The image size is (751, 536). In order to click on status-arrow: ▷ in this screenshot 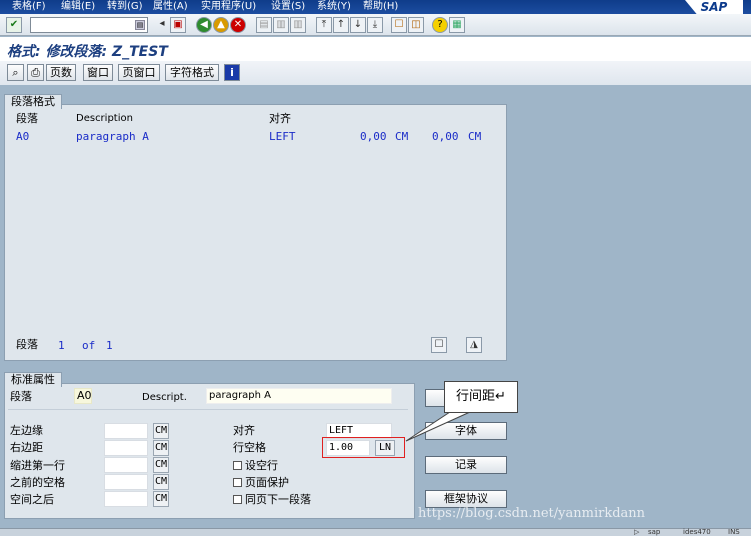, I will do `click(636, 532)`.